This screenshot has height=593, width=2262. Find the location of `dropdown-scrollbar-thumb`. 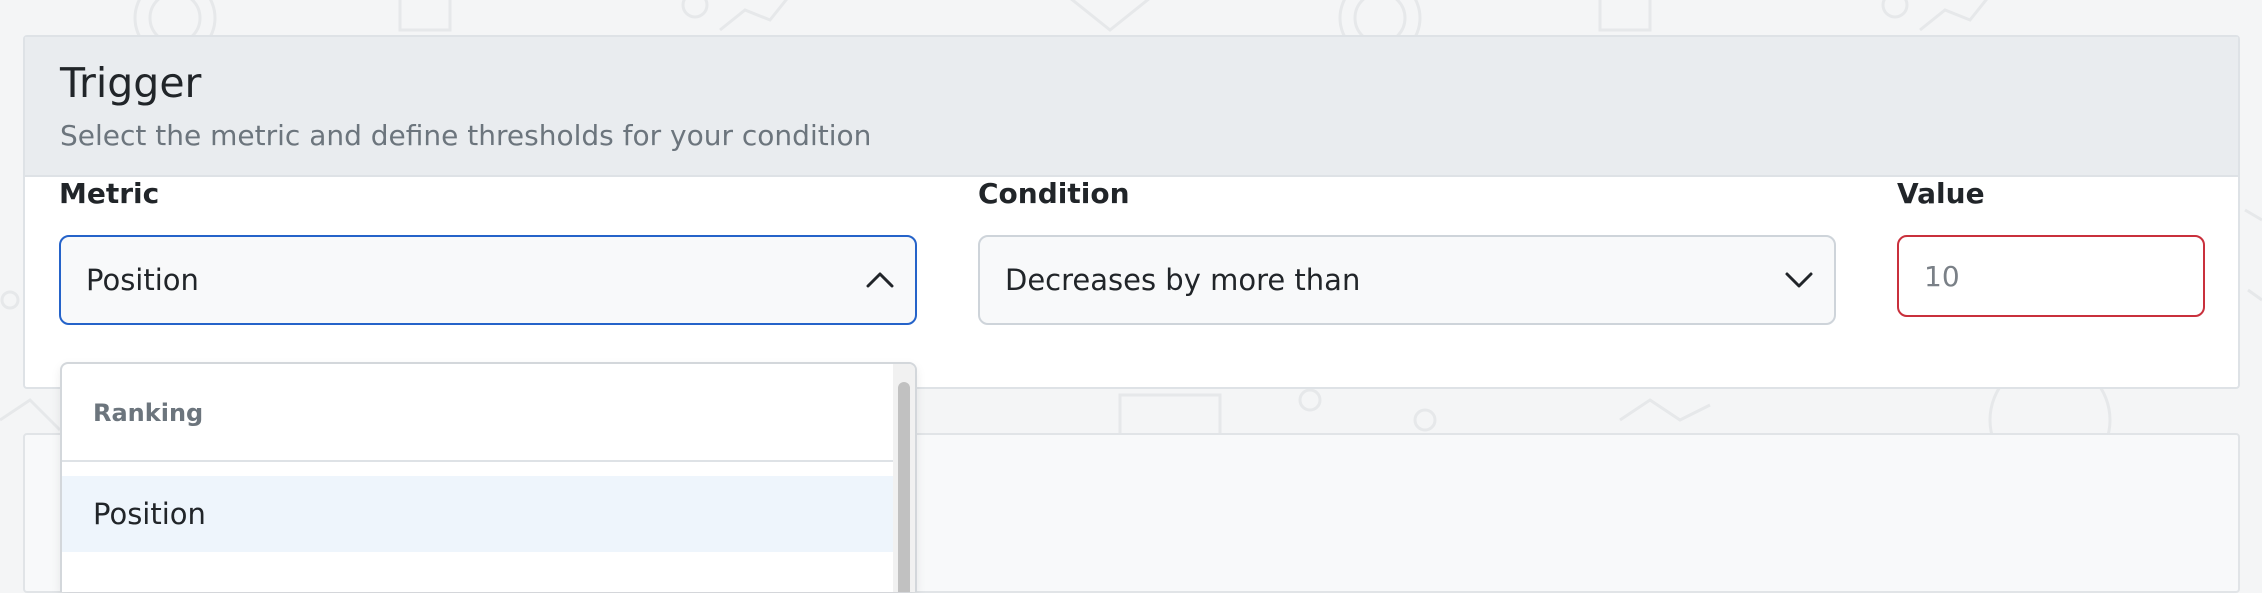

dropdown-scrollbar-thumb is located at coordinates (904, 487).